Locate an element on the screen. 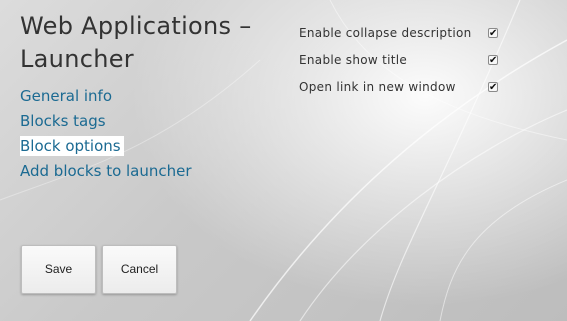 Image resolution: width=567 pixels, height=321 pixels. option-label: Enable collapse description is located at coordinates (385, 33).